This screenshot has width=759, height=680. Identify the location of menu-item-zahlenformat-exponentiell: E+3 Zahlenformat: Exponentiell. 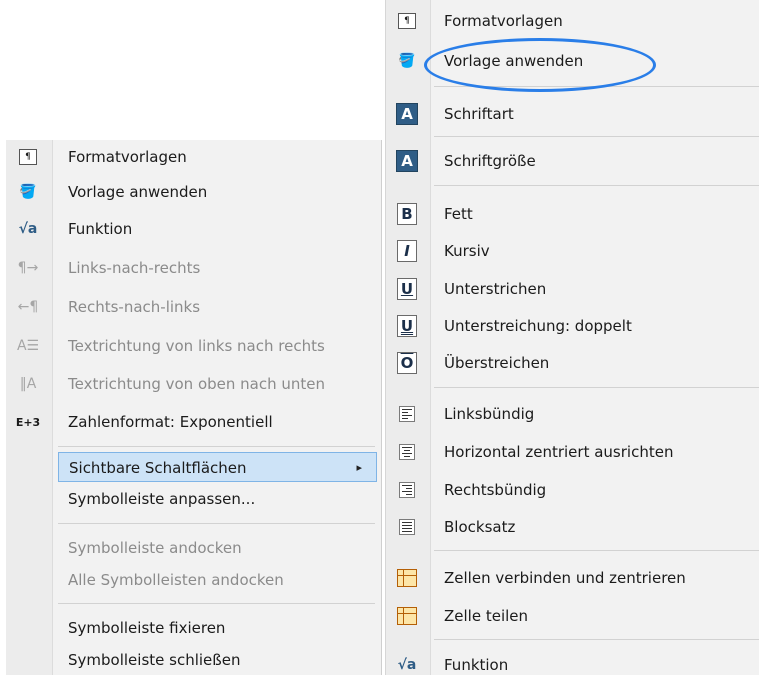
(193, 422).